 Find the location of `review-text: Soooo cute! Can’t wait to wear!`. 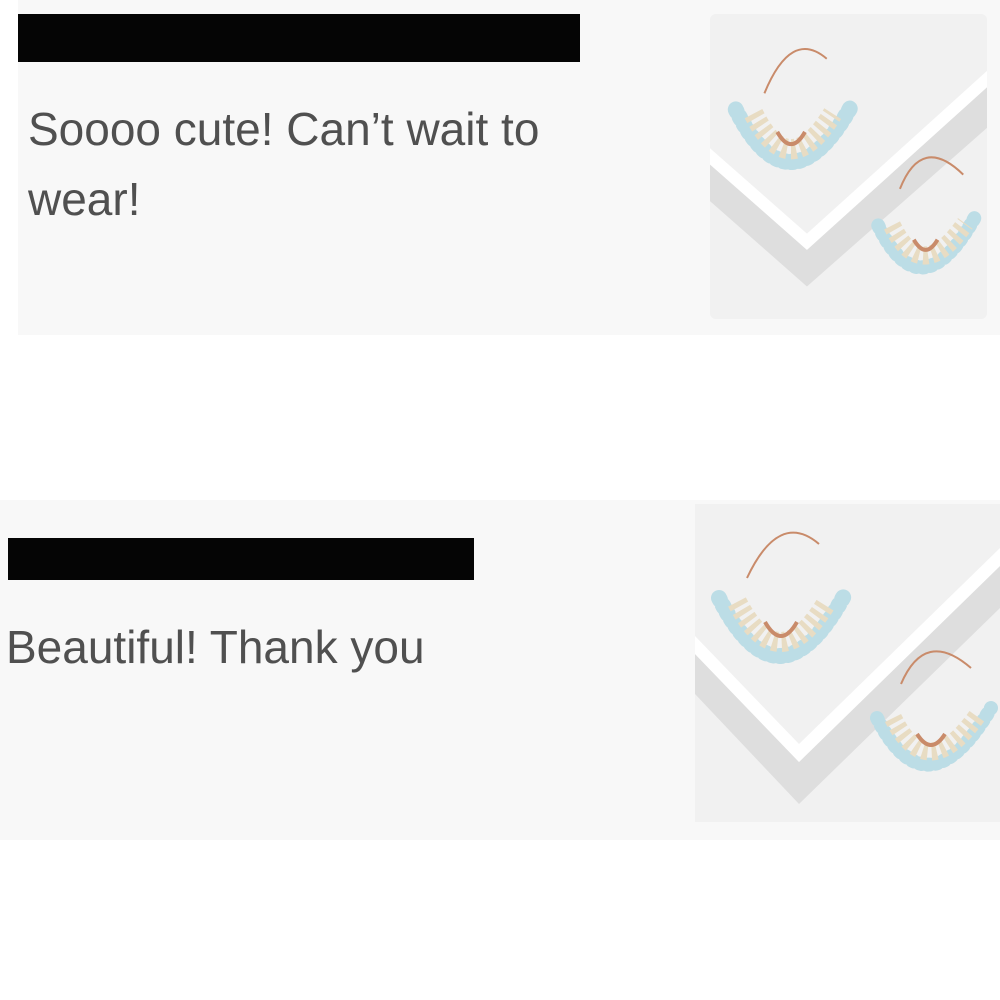

review-text: Soooo cute! Can’t wait to wear! is located at coordinates (284, 164).